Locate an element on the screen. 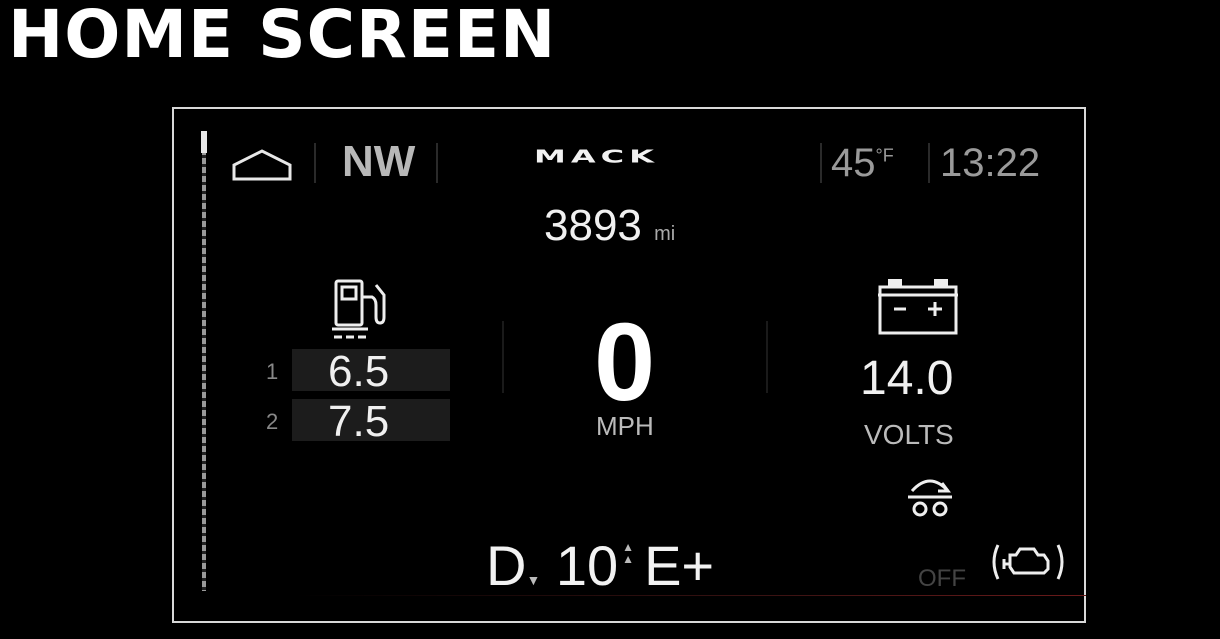 The height and width of the screenshot is (639, 1220). fuel-row-index: 1 is located at coordinates (272, 371).